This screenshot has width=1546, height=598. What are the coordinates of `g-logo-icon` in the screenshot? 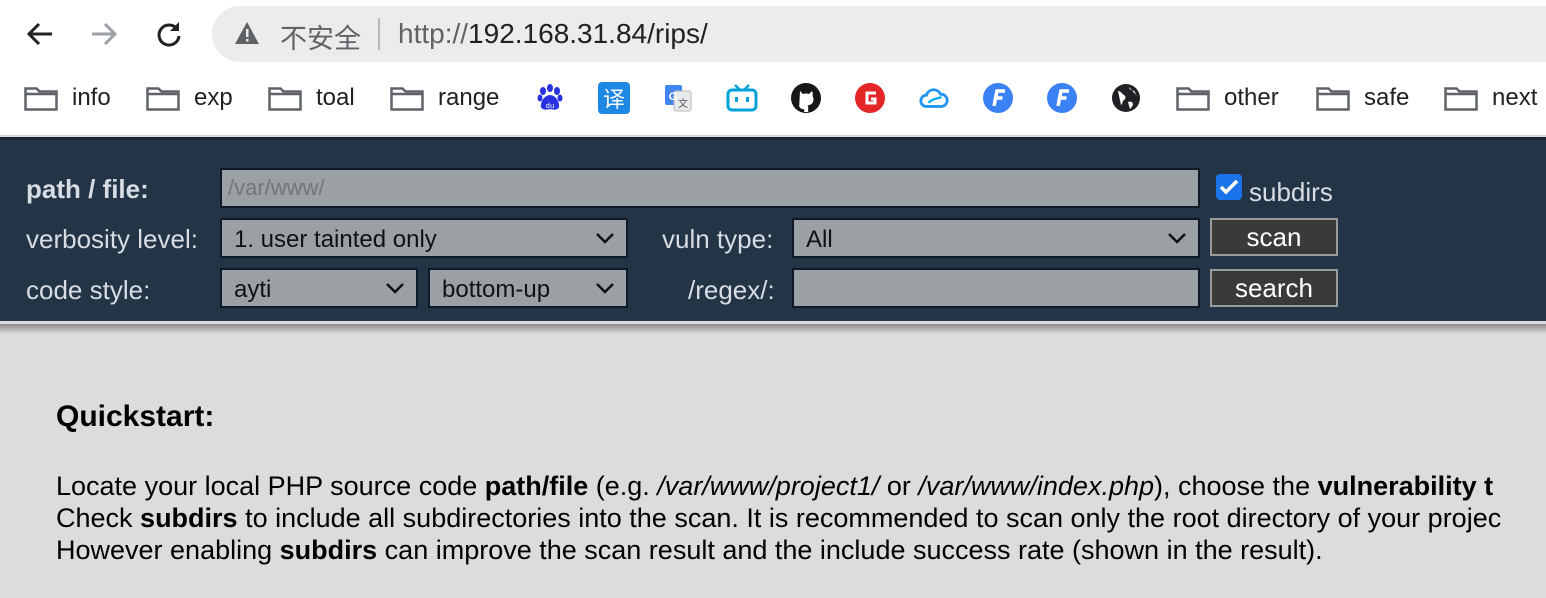 It's located at (870, 98).